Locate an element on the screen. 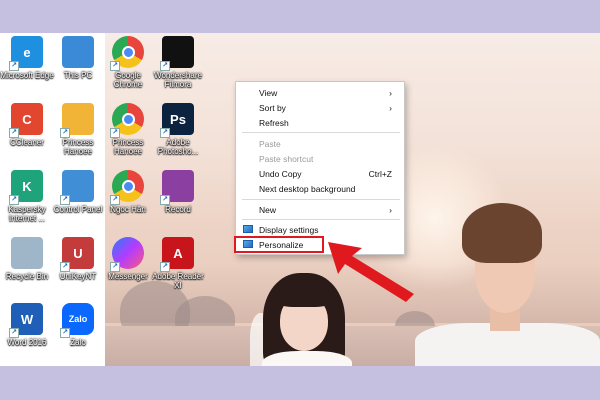  wallpaper-bride-dress is located at coordinates (307, 358).